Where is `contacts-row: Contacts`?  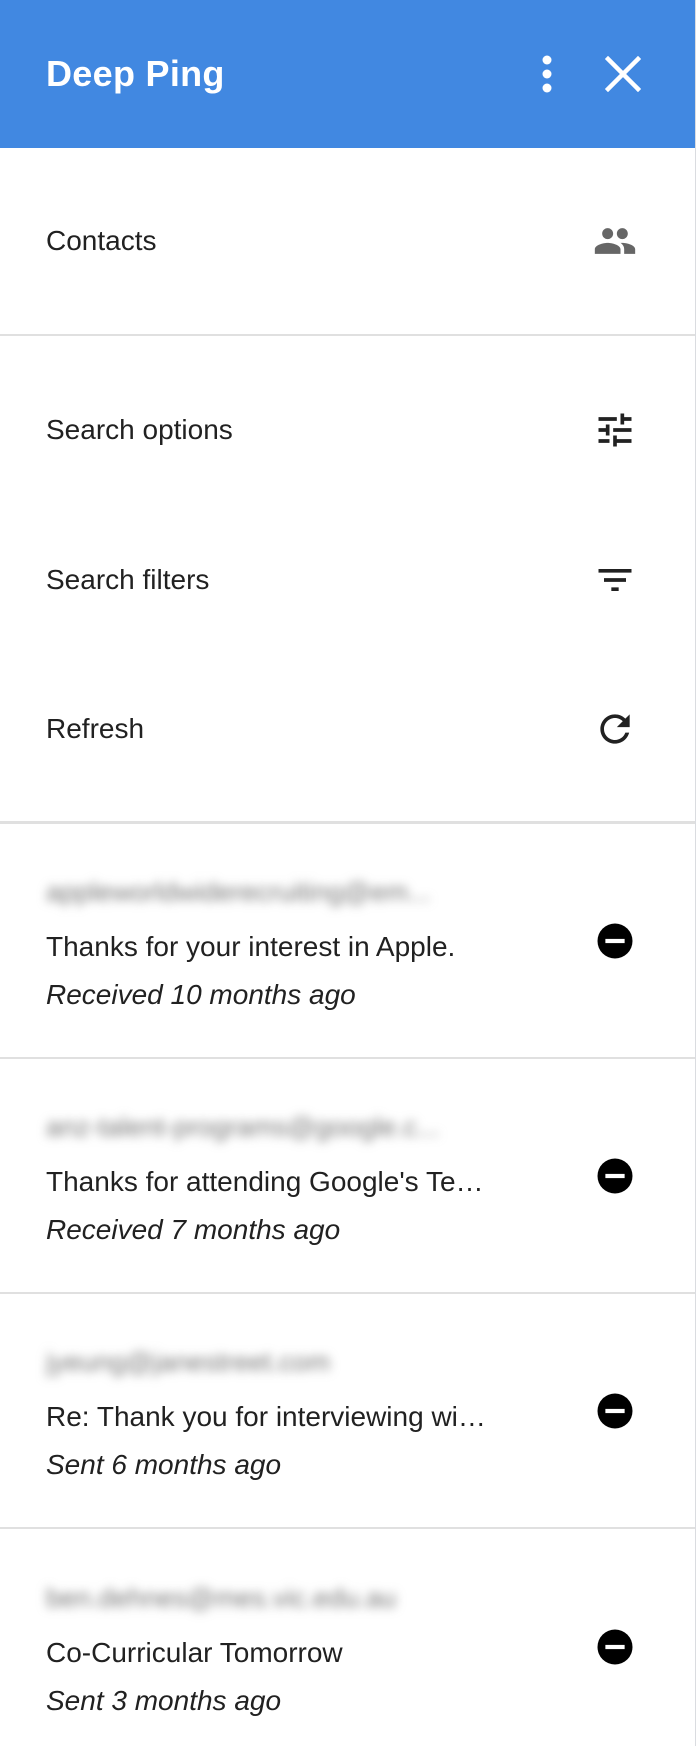 contacts-row: Contacts is located at coordinates (347, 242).